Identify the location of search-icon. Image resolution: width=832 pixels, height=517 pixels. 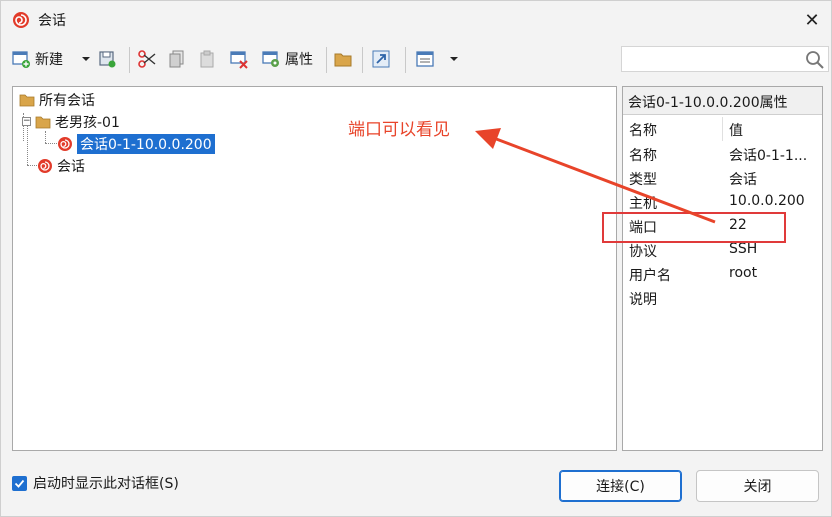
(815, 60).